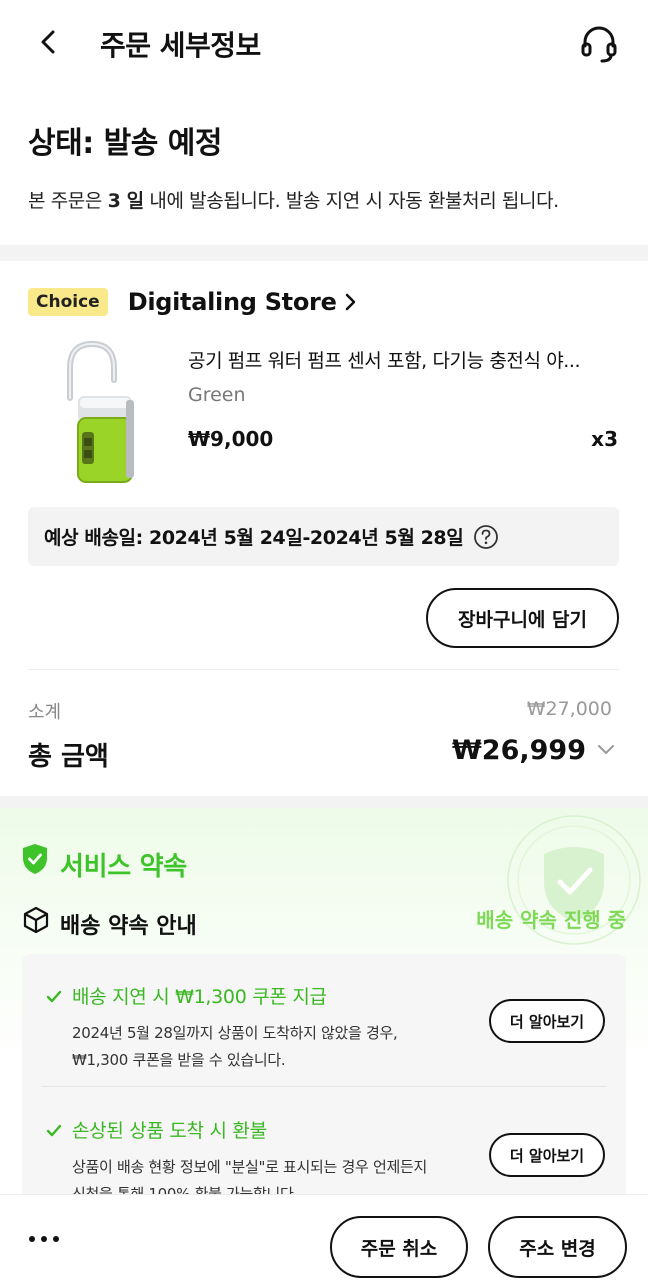  What do you see at coordinates (232, 302) in the screenshot?
I see `store-name: Digitaling Store` at bounding box center [232, 302].